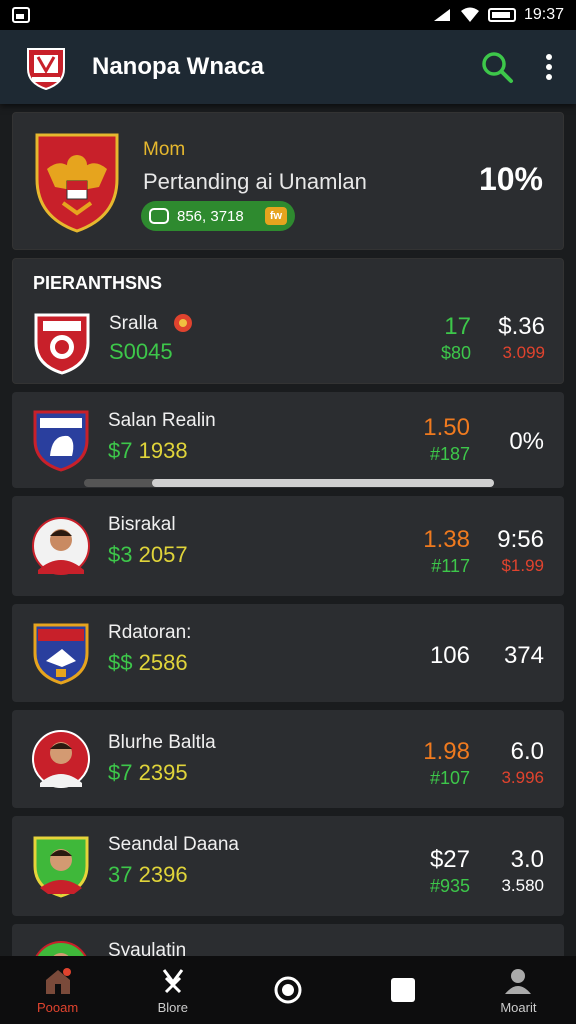 This screenshot has width=576, height=1024. I want to click on row-c1-sub: #935, so click(449, 886).